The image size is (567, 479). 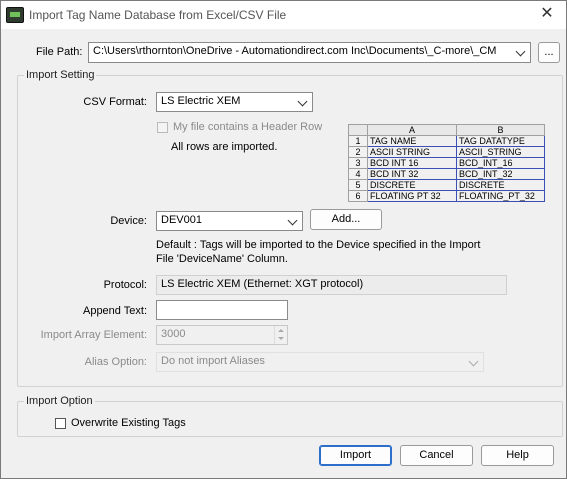 I want to click on device-value: DEV001, so click(x=181, y=220).